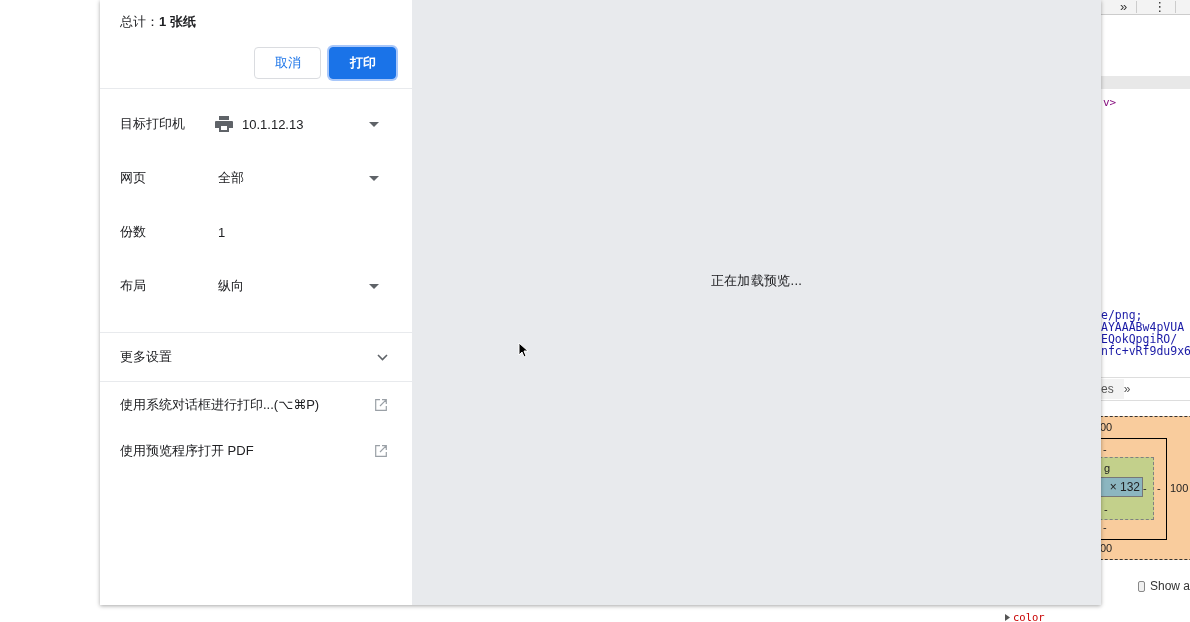  I want to click on more-settings-toggle: 更多设置, so click(256, 357).